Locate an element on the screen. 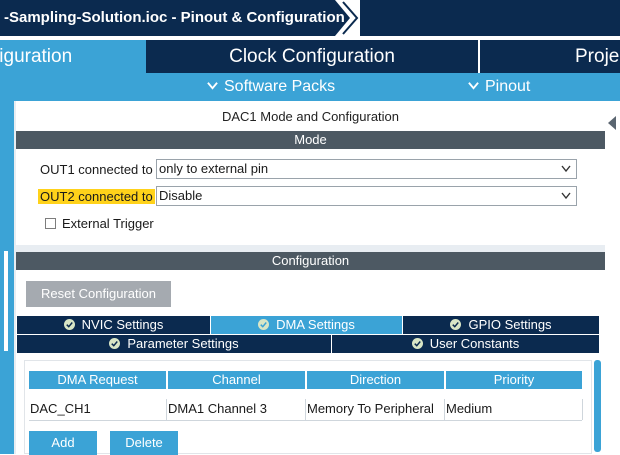  sub-tabs: Software Packs Pinout is located at coordinates (310, 87).